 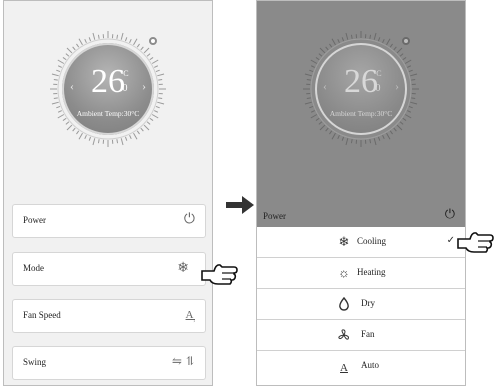 What do you see at coordinates (372, 241) in the screenshot?
I see `mode-option-label: Cooling` at bounding box center [372, 241].